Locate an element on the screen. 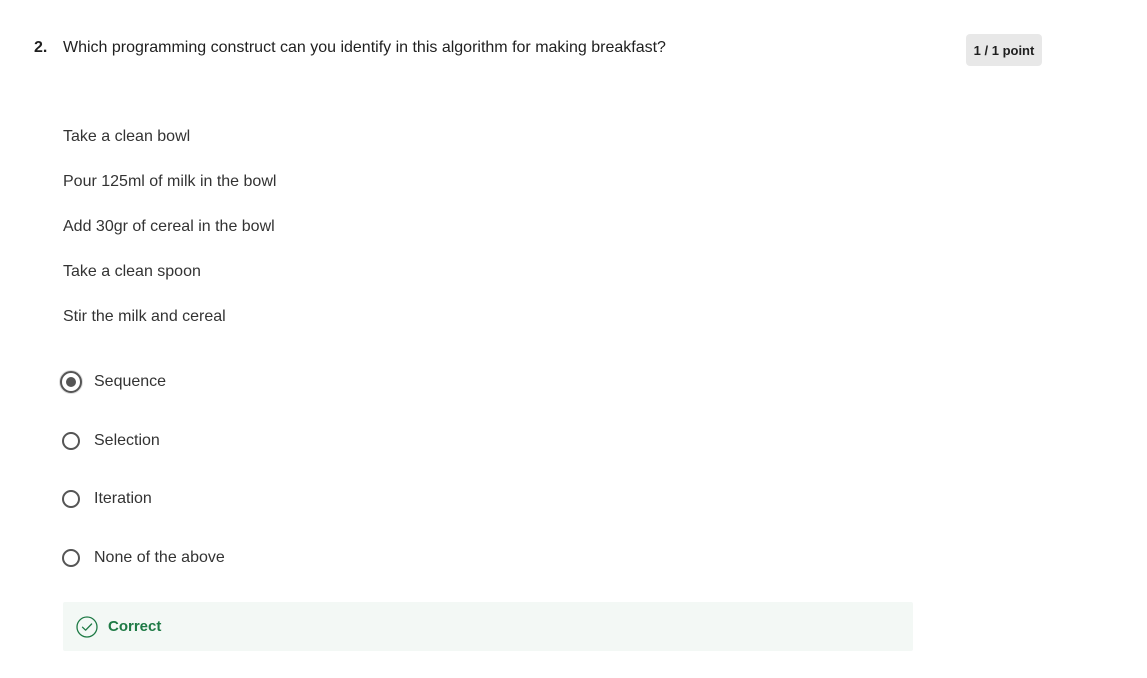 This screenshot has width=1147, height=678. check-circle-icon is located at coordinates (87, 626).